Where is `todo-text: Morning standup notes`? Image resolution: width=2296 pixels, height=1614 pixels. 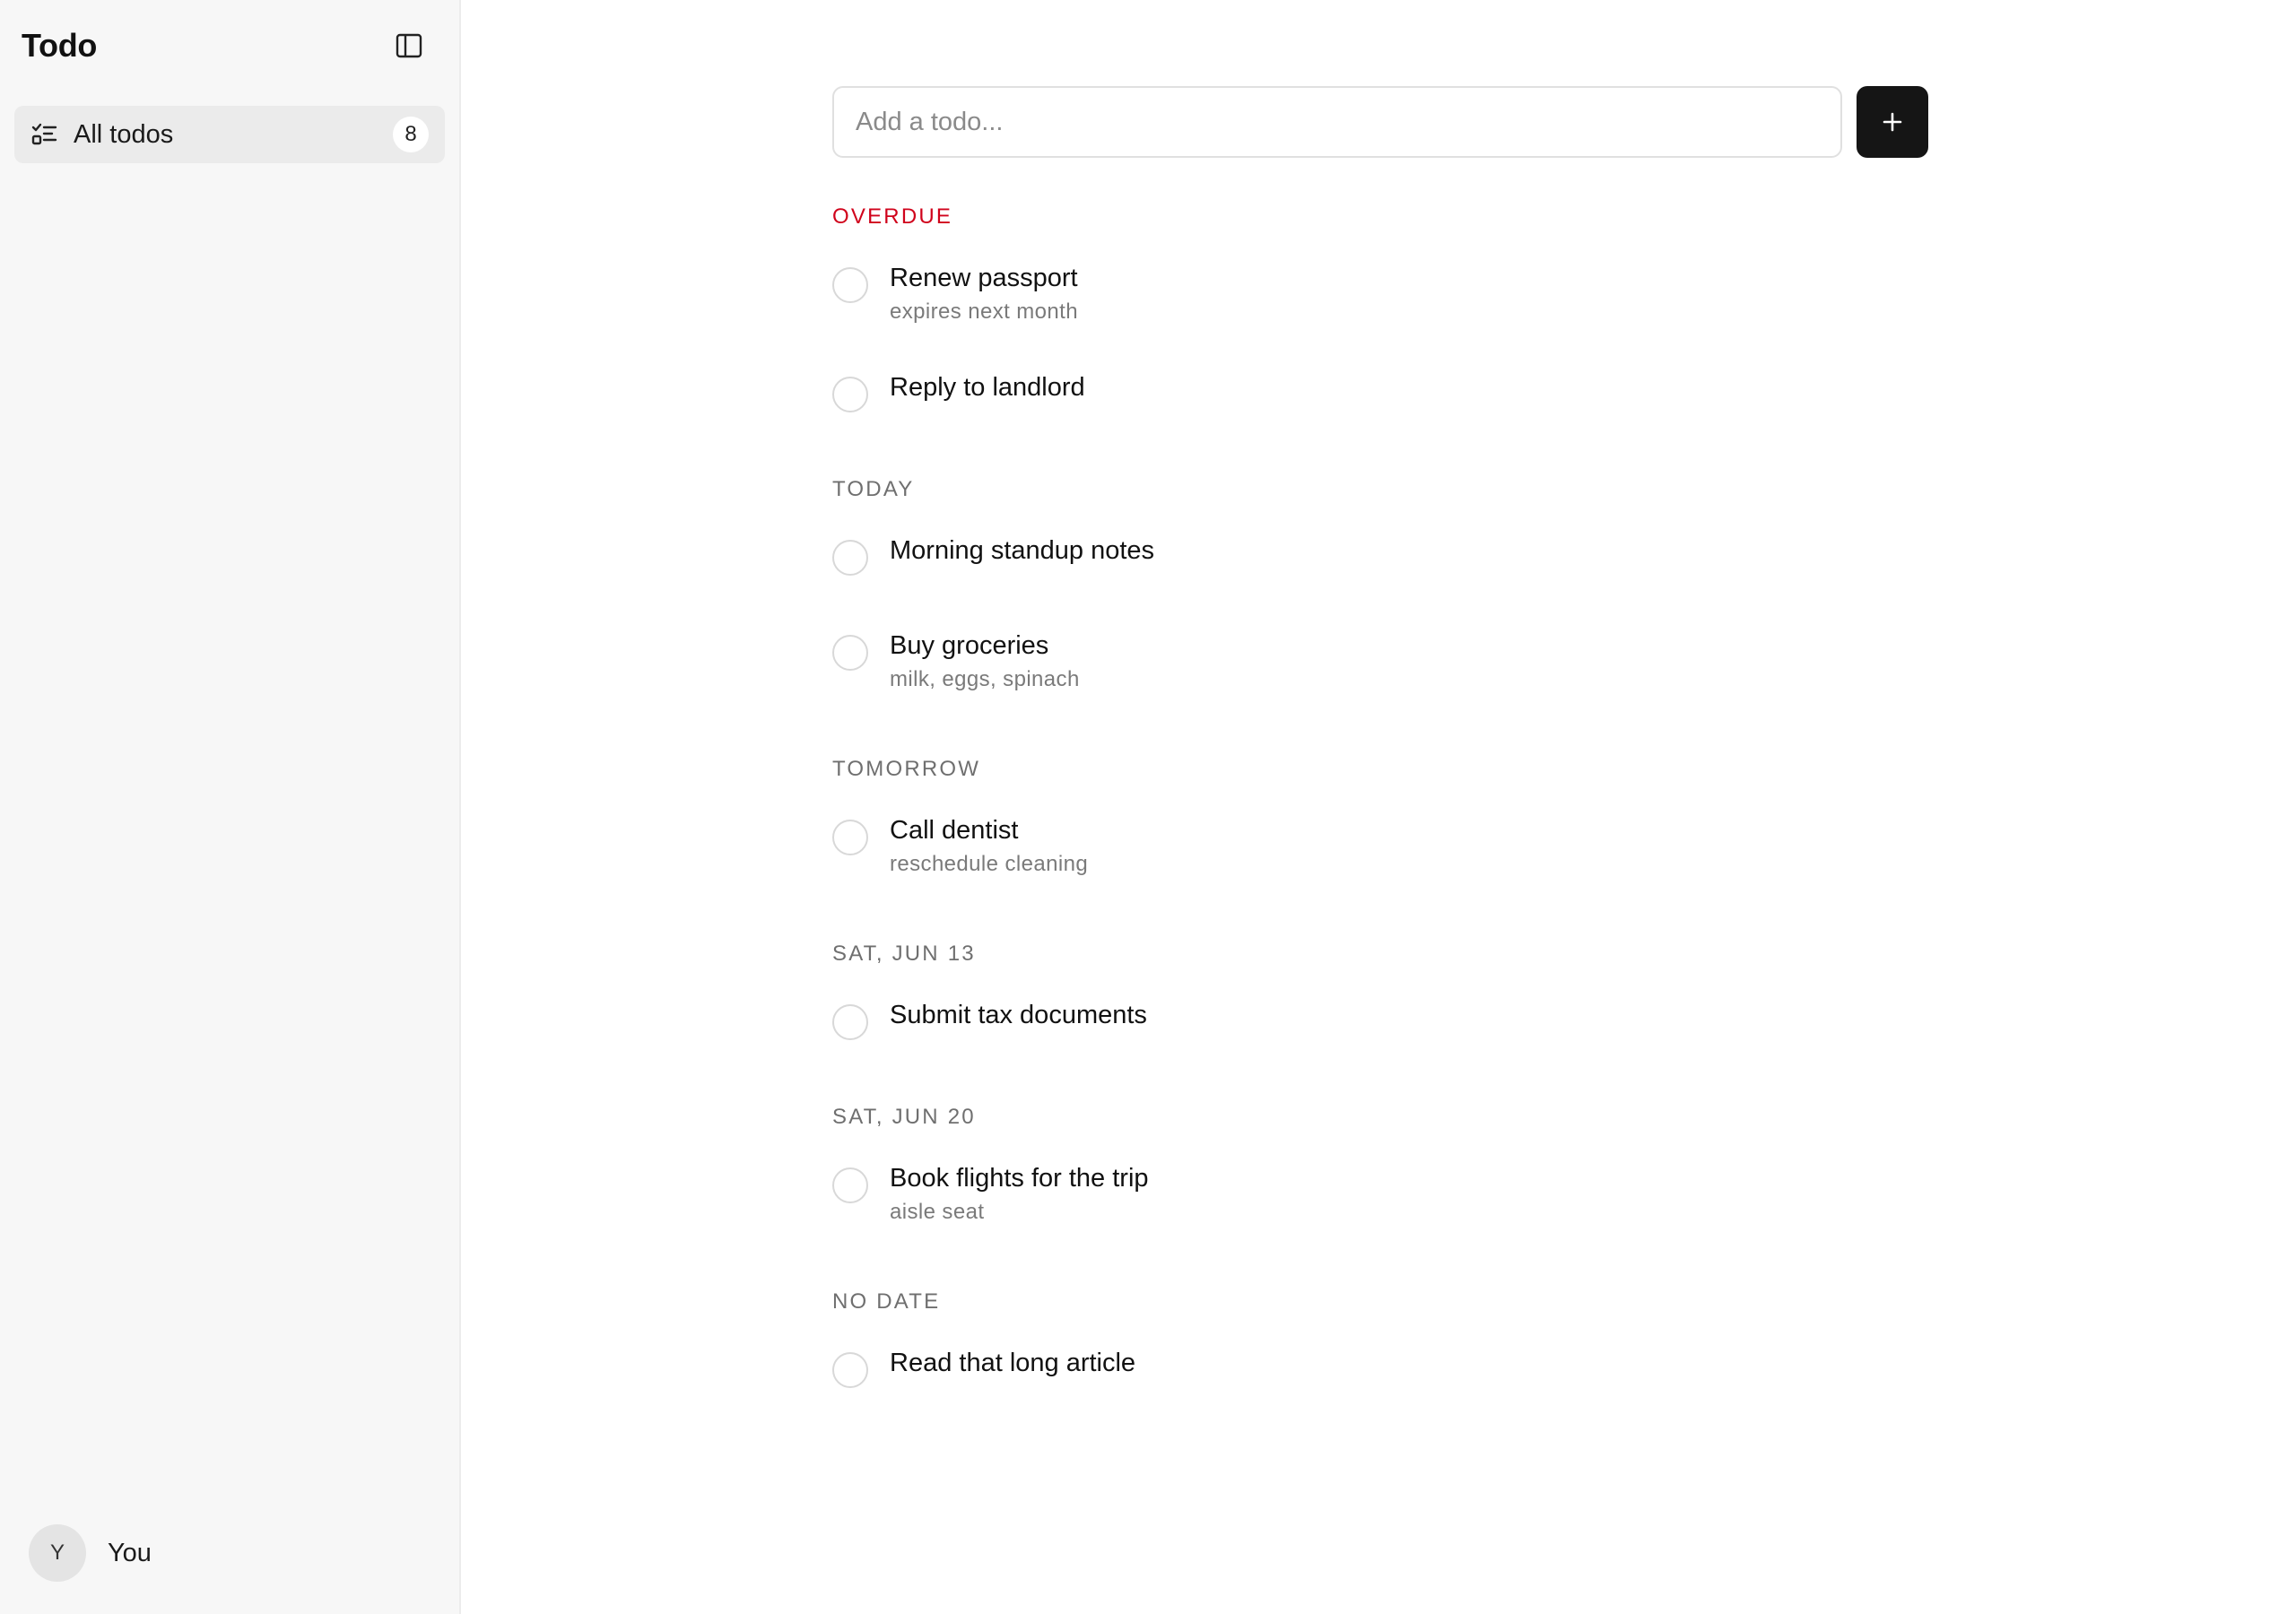 todo-text: Morning standup notes is located at coordinates (1022, 550).